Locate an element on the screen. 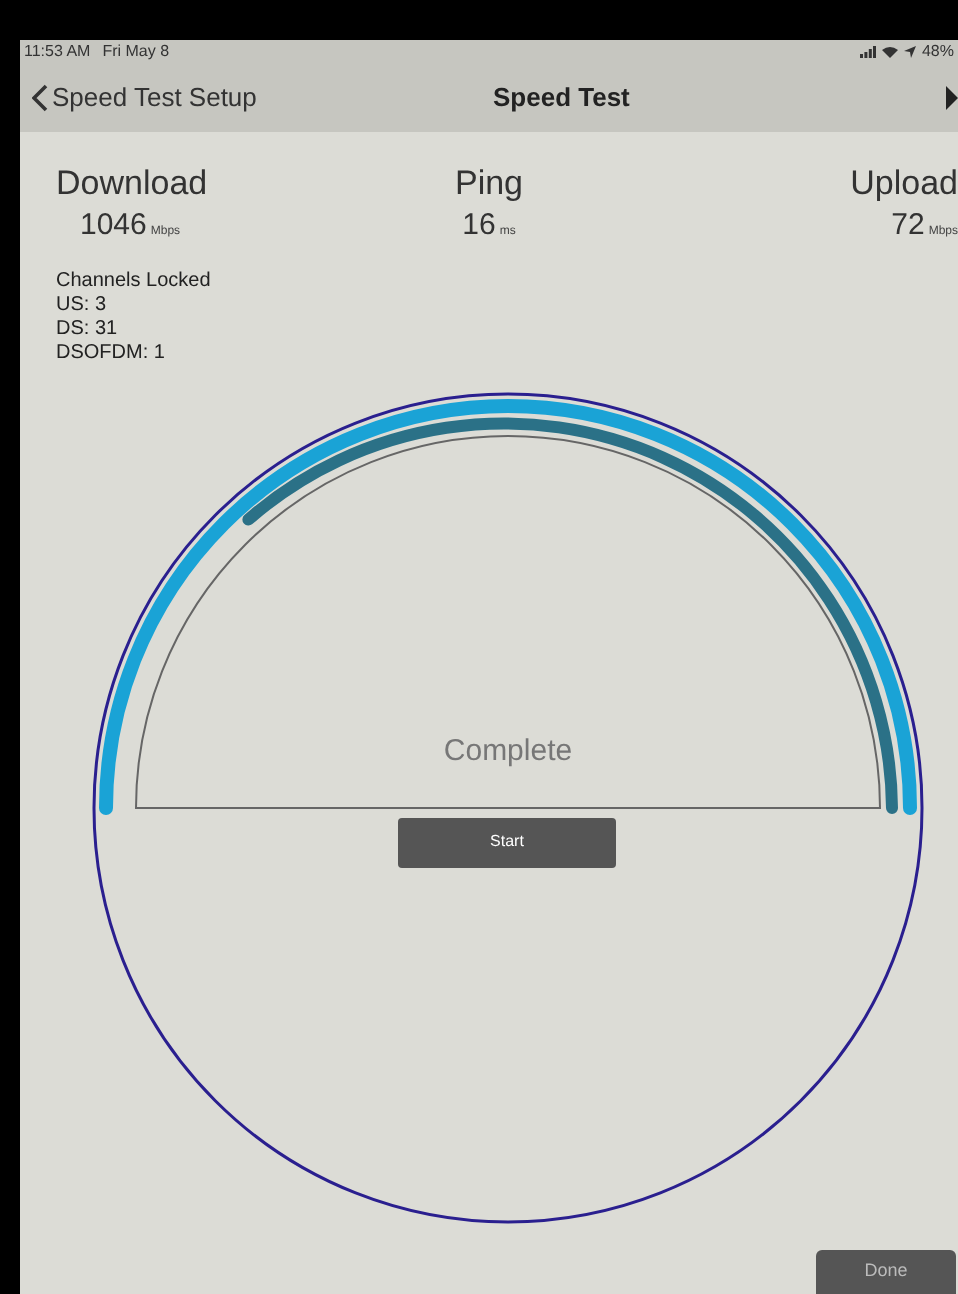  channels-title: Channels Locked is located at coordinates (134, 281).